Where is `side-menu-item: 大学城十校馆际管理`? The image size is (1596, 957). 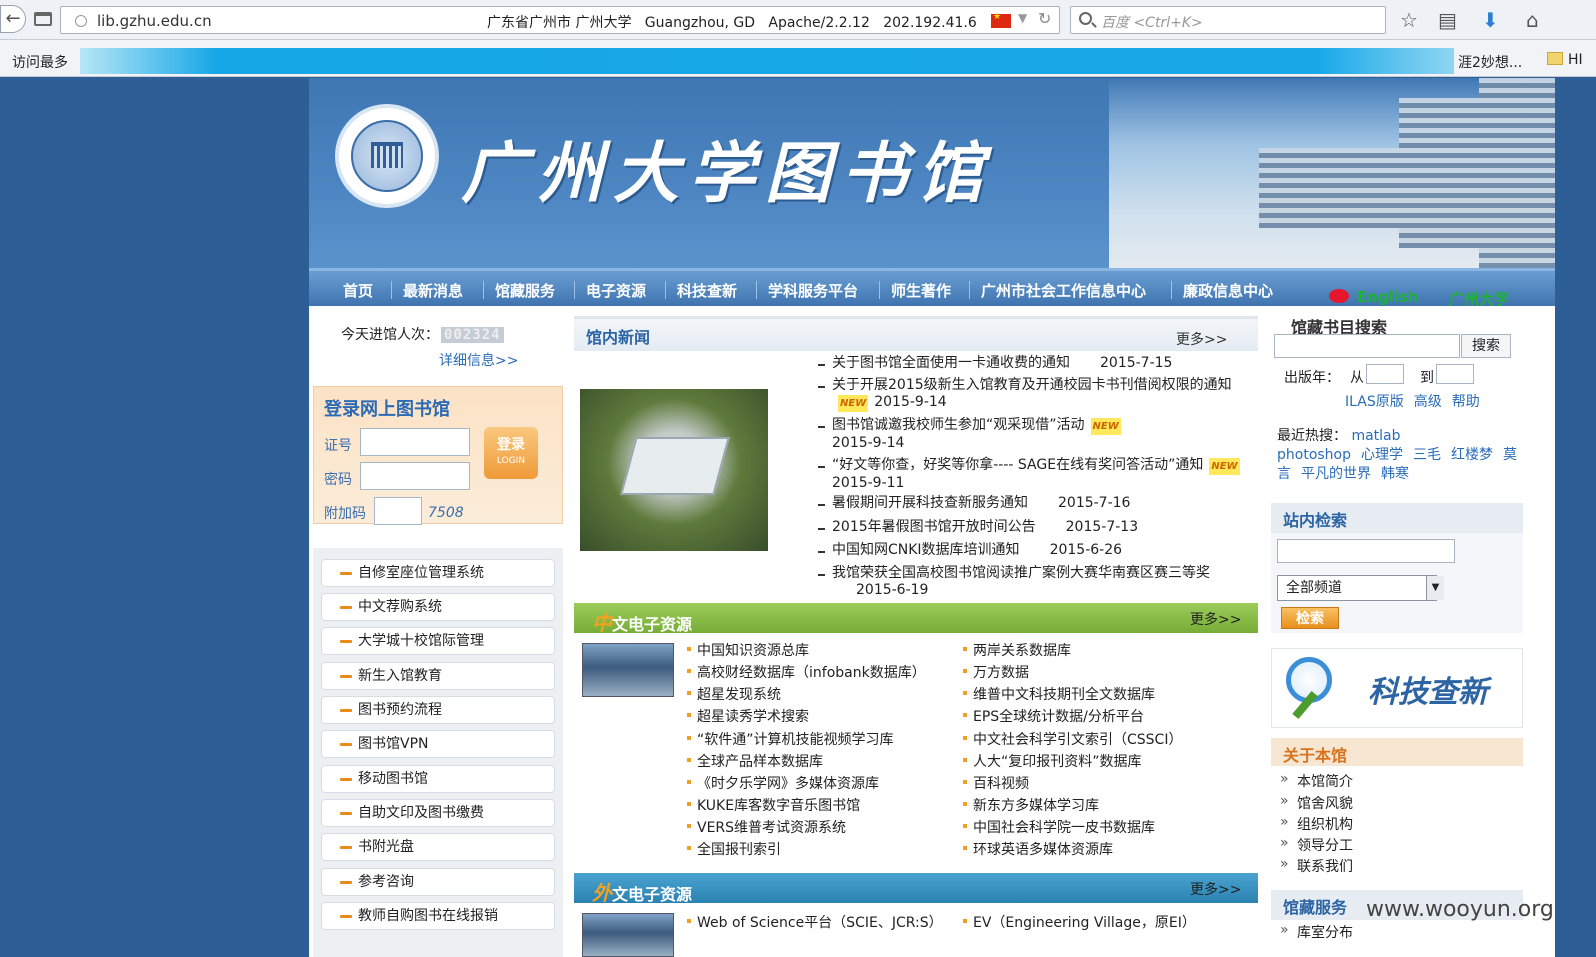 side-menu-item: 大学城十校馆际管理 is located at coordinates (438, 641).